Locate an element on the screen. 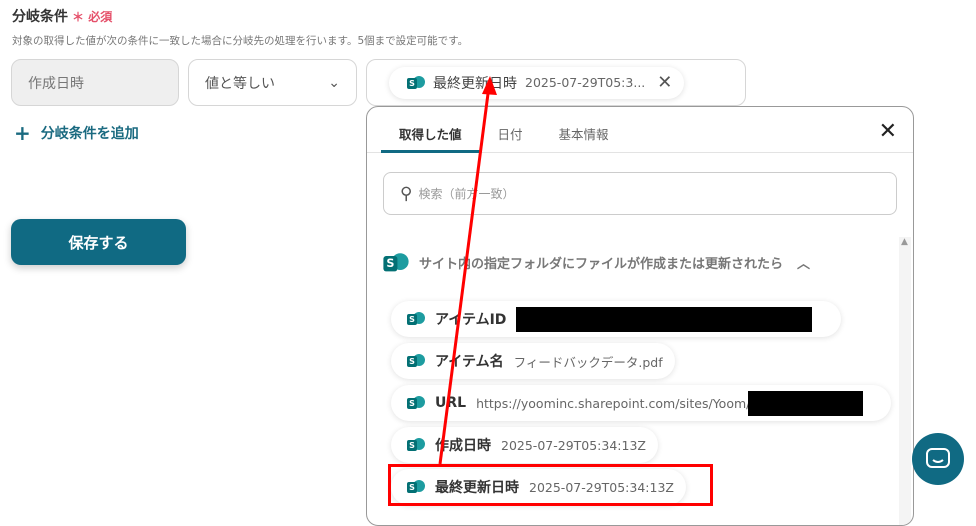 The width and height of the screenshot is (976, 526). annotation-arrow is located at coordinates (467, 270).